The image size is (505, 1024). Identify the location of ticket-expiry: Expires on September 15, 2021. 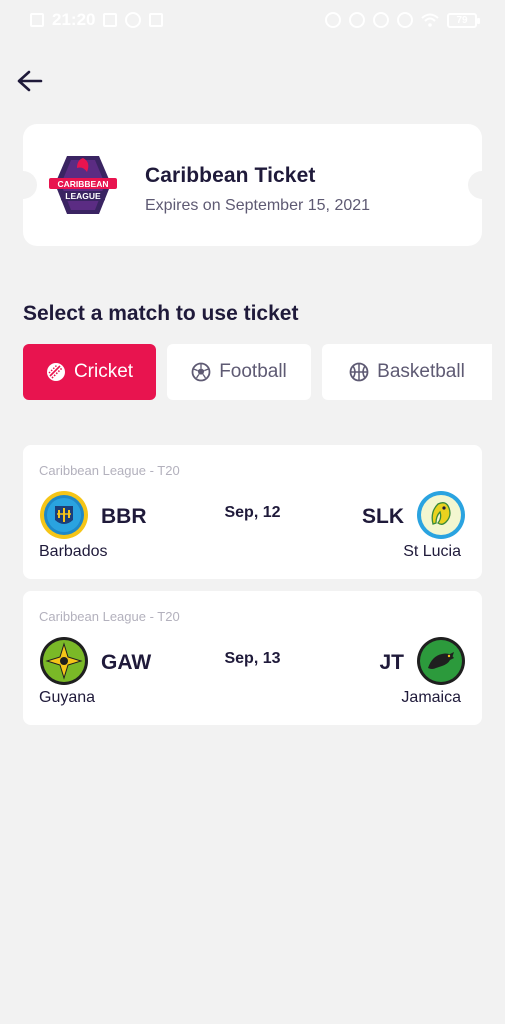
(258, 205).